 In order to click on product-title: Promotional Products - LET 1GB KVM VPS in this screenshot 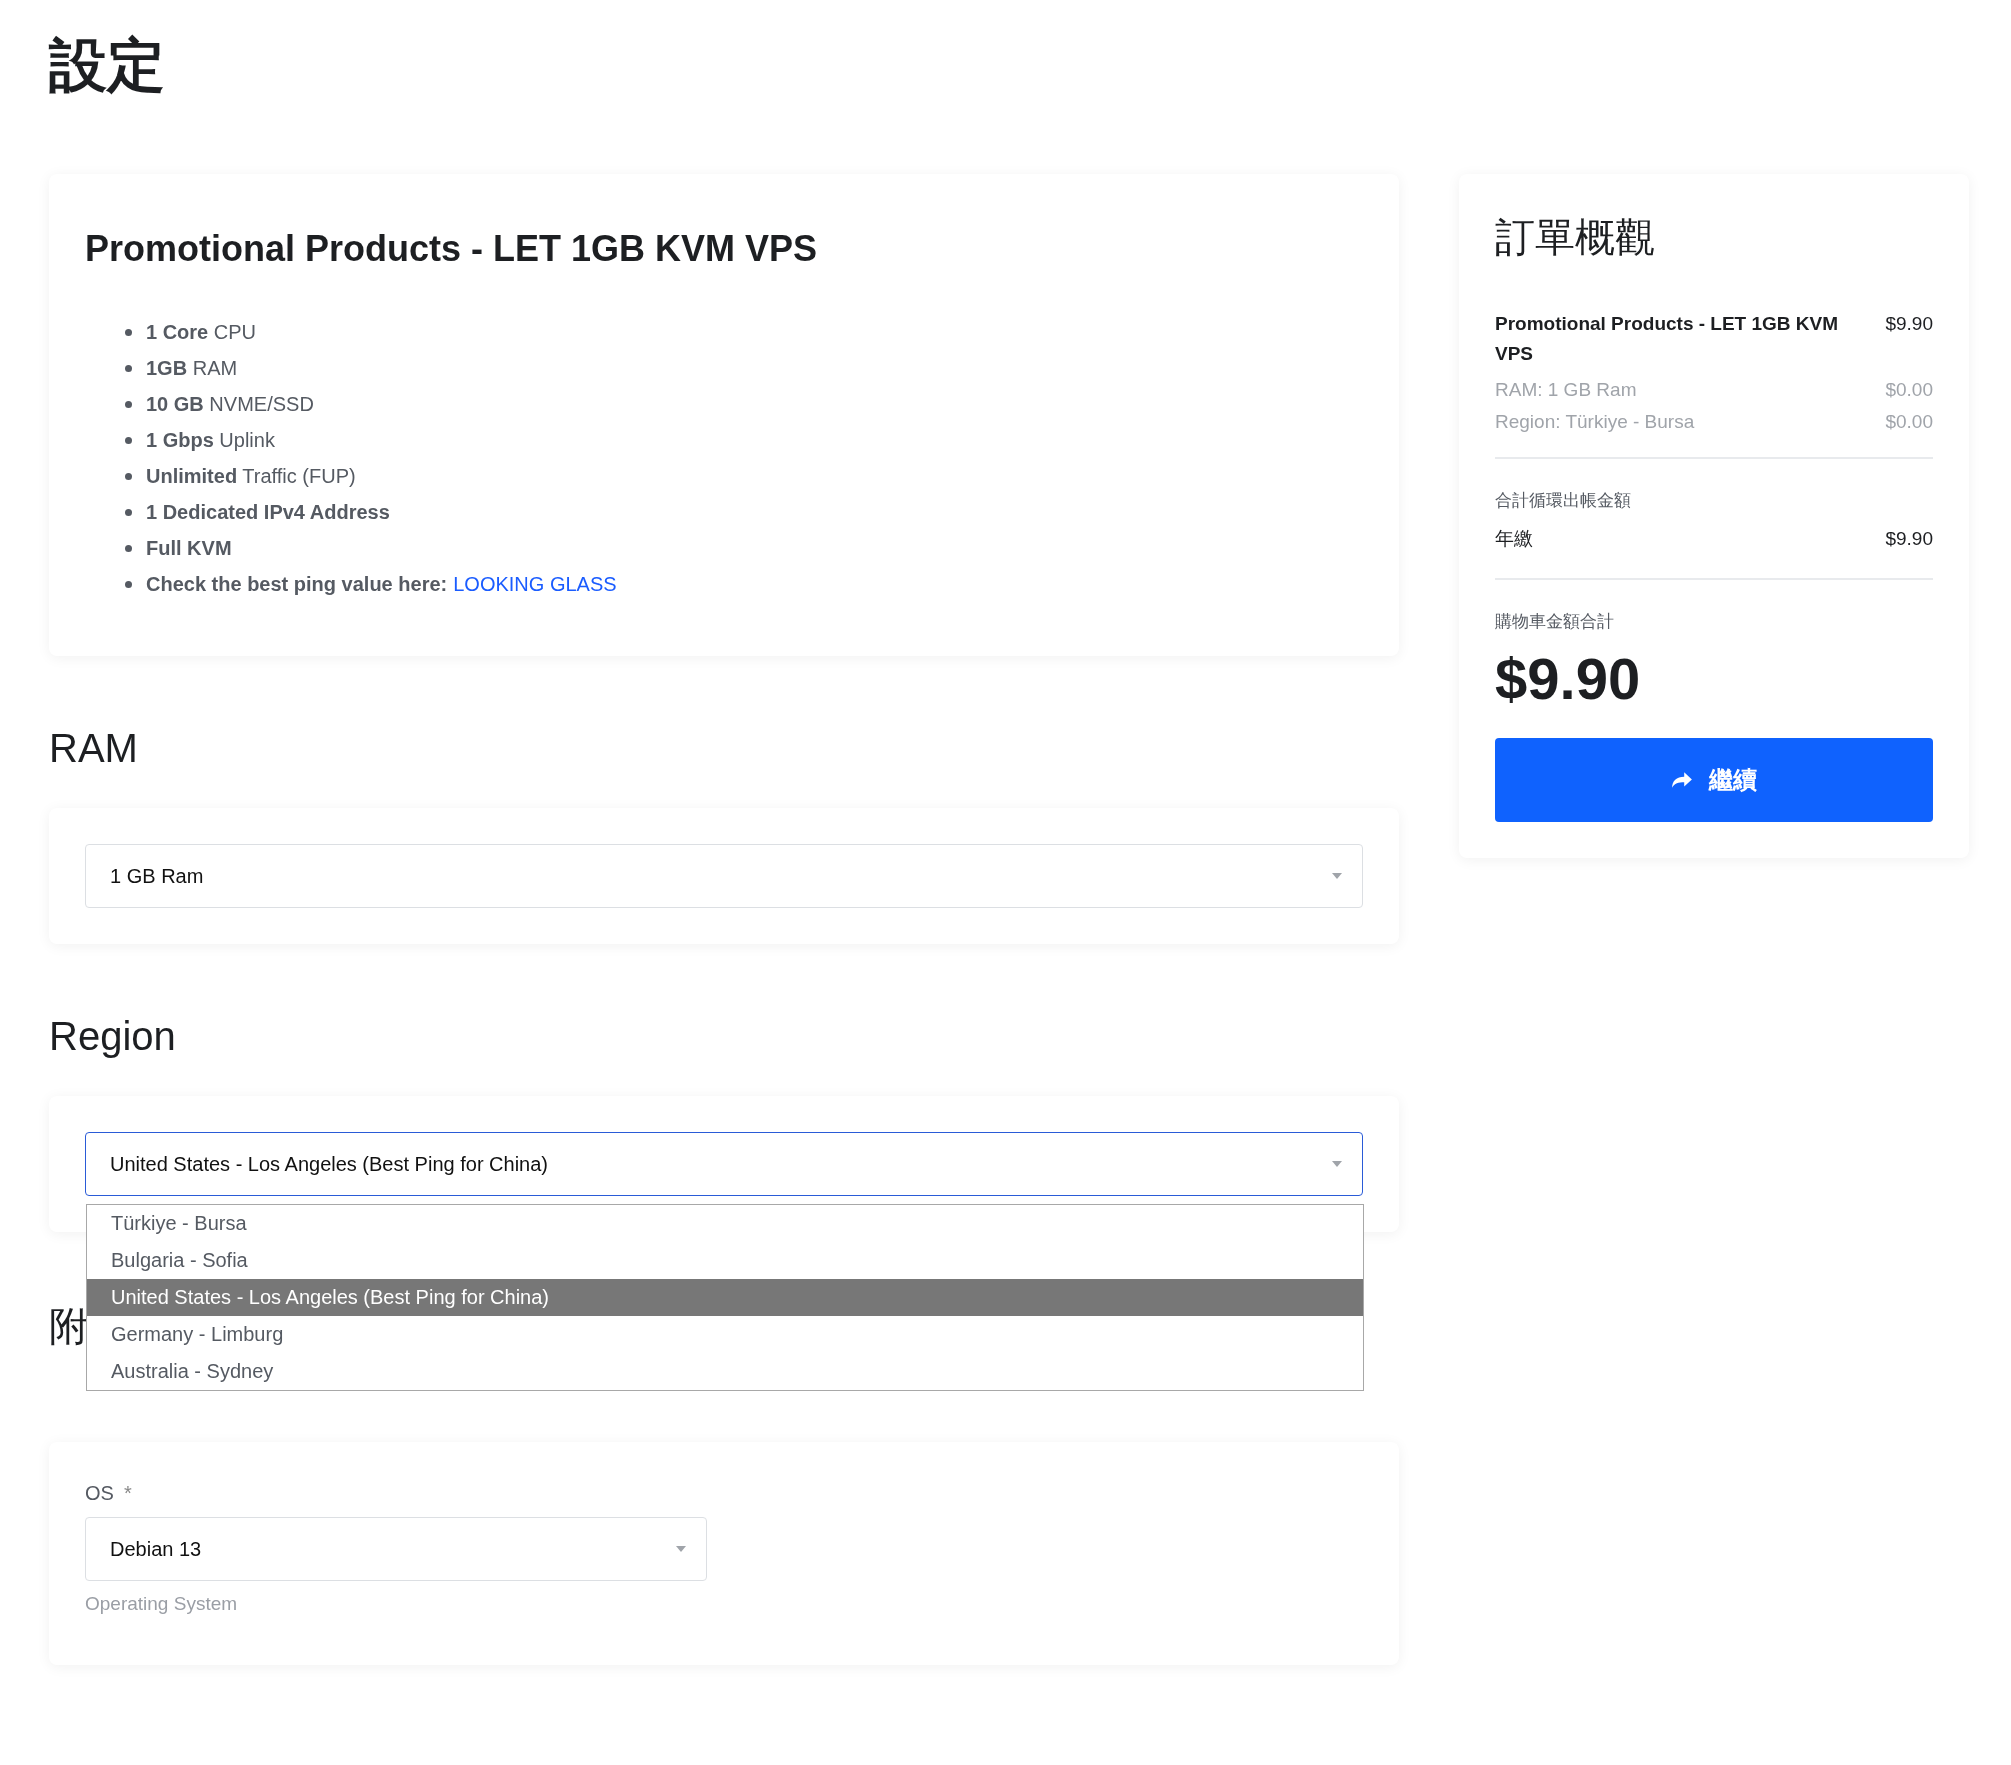, I will do `click(452, 249)`.